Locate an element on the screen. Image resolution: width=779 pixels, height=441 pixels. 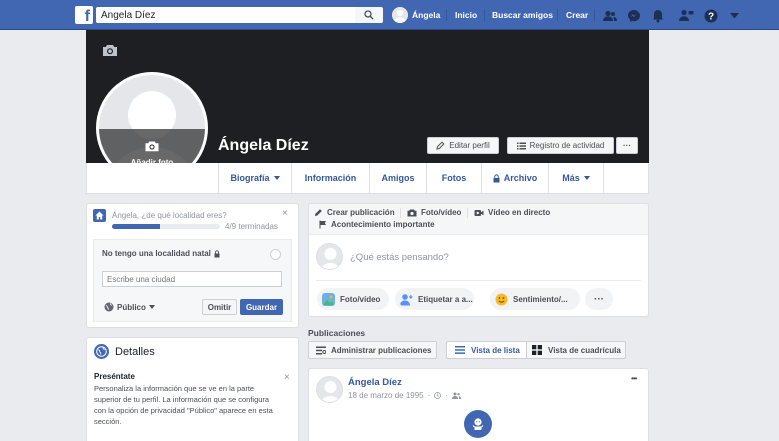
tab-archive: Archivo is located at coordinates (515, 178).